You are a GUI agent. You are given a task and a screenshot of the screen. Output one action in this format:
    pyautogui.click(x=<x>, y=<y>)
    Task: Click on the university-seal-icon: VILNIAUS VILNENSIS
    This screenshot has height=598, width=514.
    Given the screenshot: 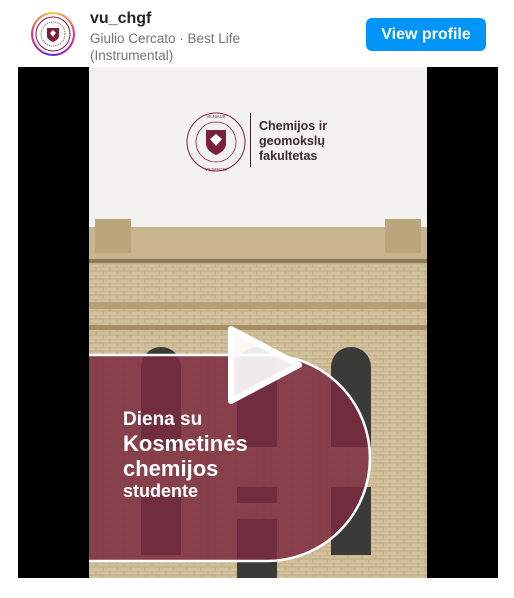 What is the action you would take?
    pyautogui.click(x=216, y=142)
    